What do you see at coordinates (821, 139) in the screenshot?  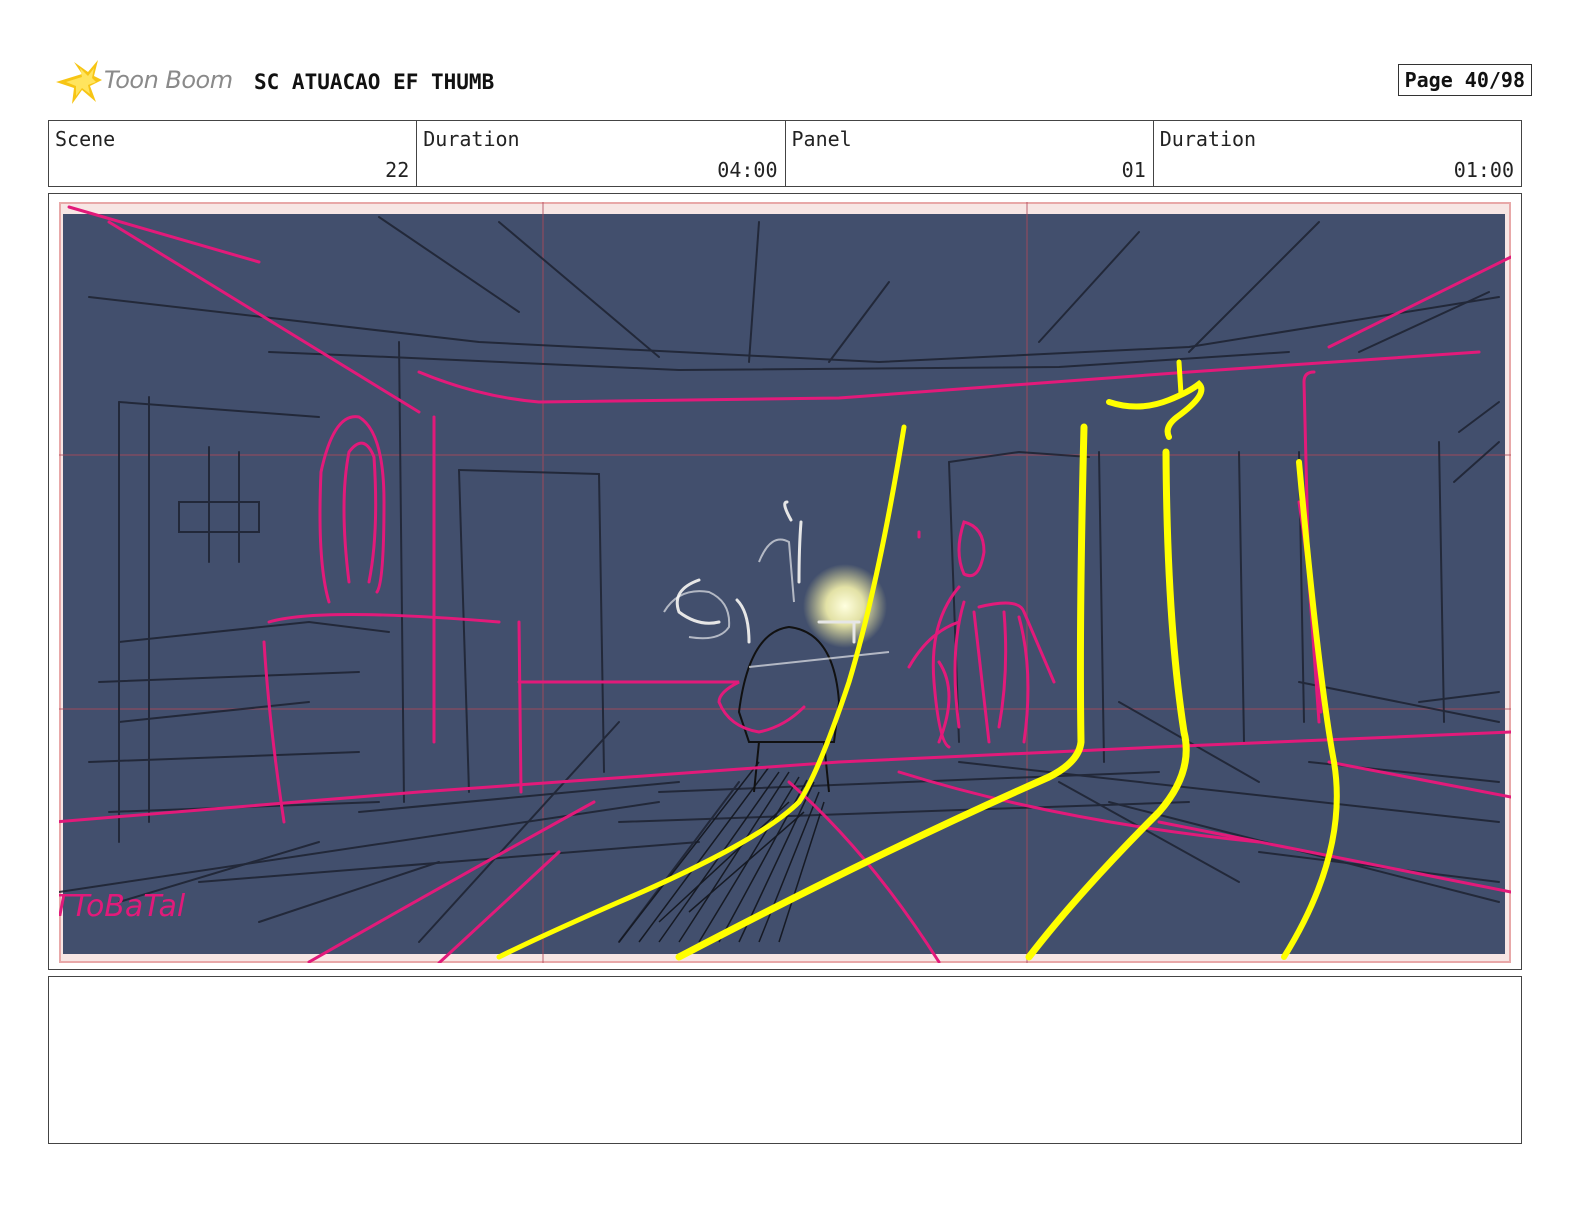 I see `panel-label: Panel` at bounding box center [821, 139].